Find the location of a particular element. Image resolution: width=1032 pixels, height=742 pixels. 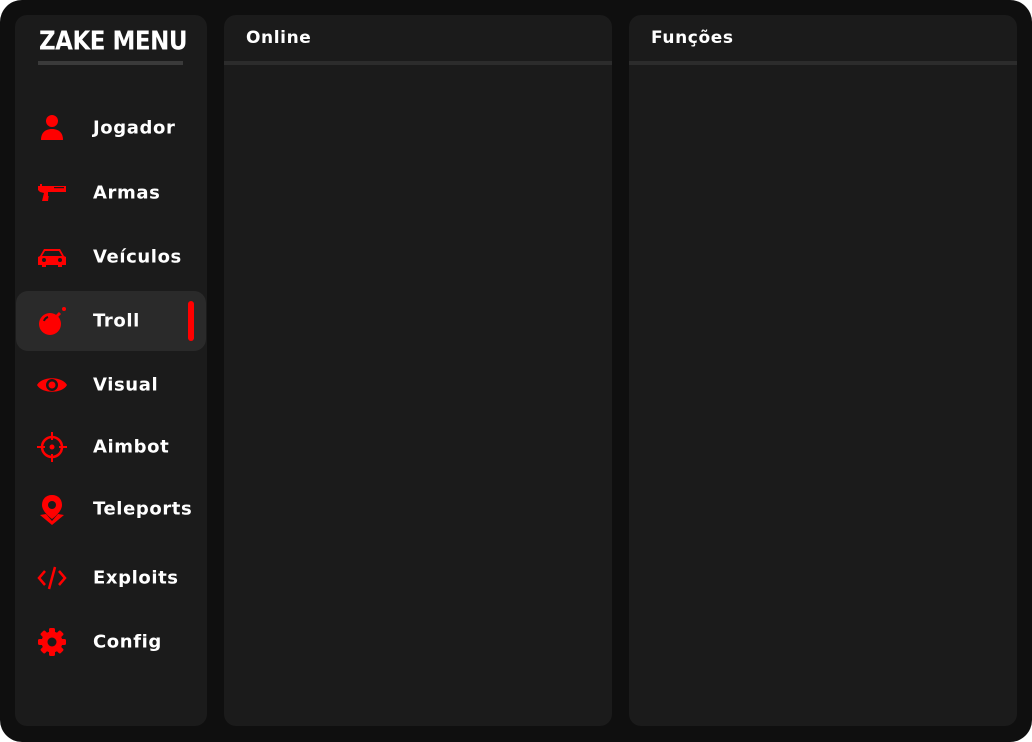

active-indicator is located at coordinates (191, 321).